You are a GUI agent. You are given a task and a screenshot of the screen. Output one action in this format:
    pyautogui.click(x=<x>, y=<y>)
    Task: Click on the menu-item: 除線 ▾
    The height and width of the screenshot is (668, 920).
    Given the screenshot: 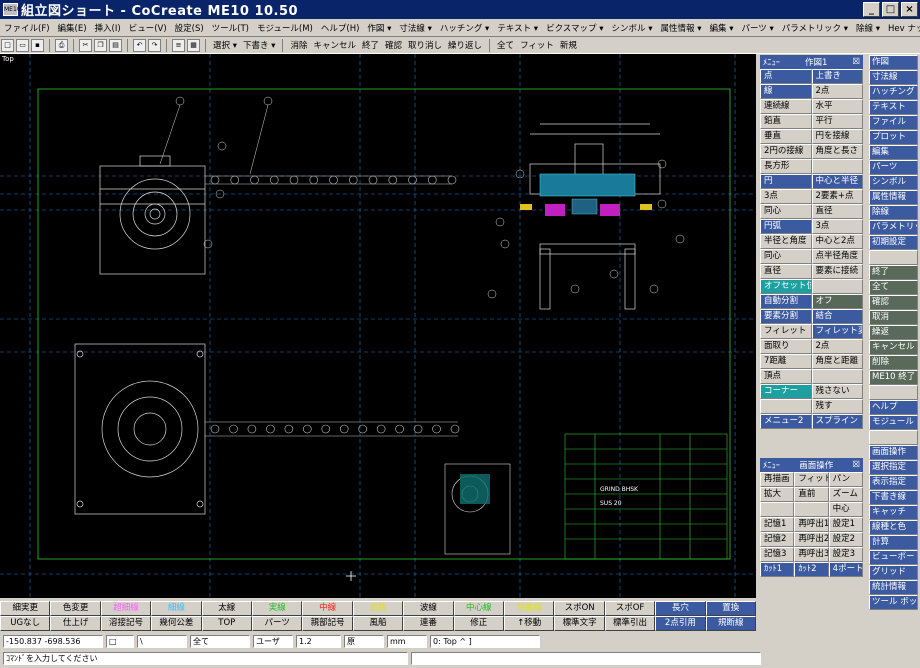 What is the action you would take?
    pyautogui.click(x=868, y=28)
    